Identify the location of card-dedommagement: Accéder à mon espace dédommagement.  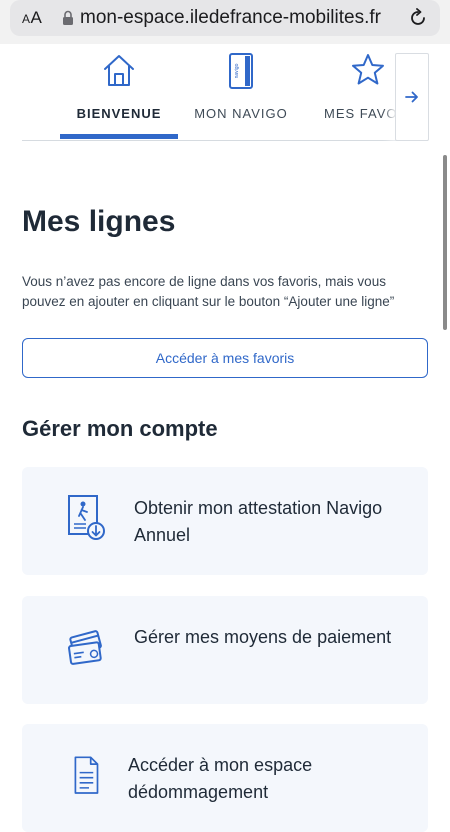
(225, 778).